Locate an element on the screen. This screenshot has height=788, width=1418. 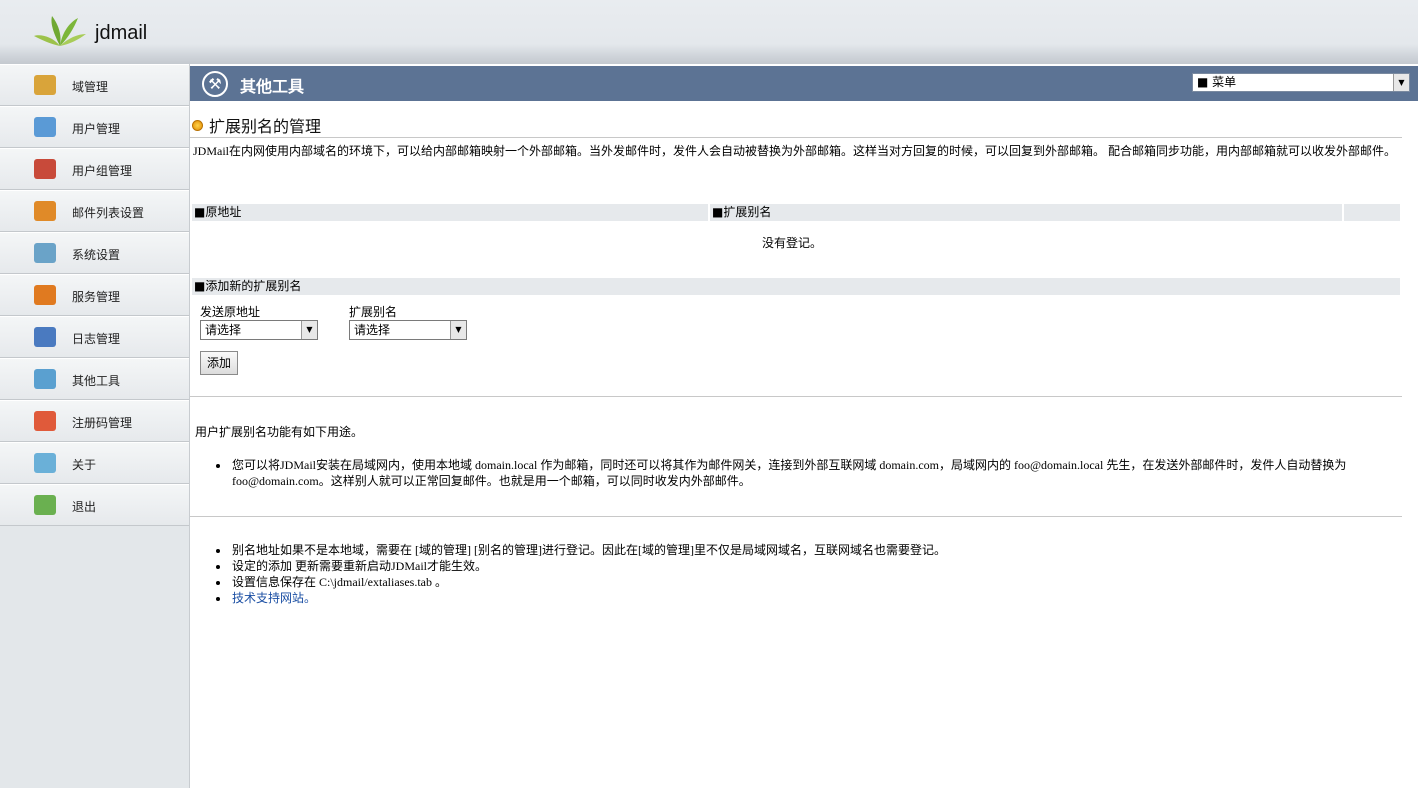
wrench-icon: ⚒ is located at coordinates (215, 84).